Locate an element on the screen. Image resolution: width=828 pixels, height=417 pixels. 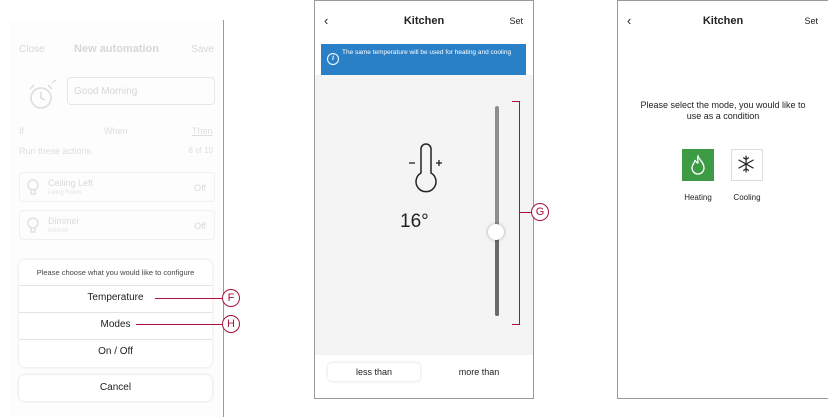
header: Close New automation Save is located at coordinates (116, 49).